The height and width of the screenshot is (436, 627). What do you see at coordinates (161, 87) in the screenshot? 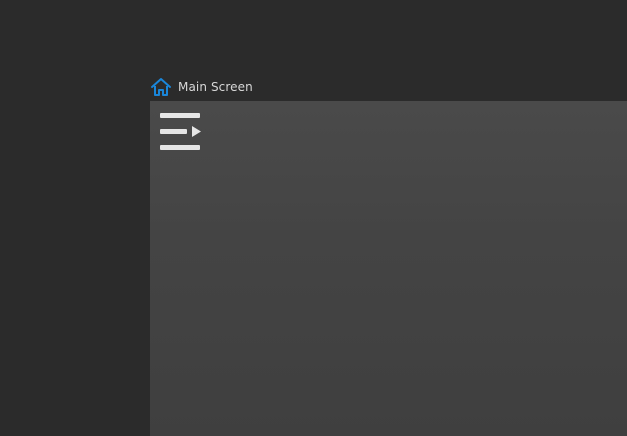
I see `home-icon` at bounding box center [161, 87].